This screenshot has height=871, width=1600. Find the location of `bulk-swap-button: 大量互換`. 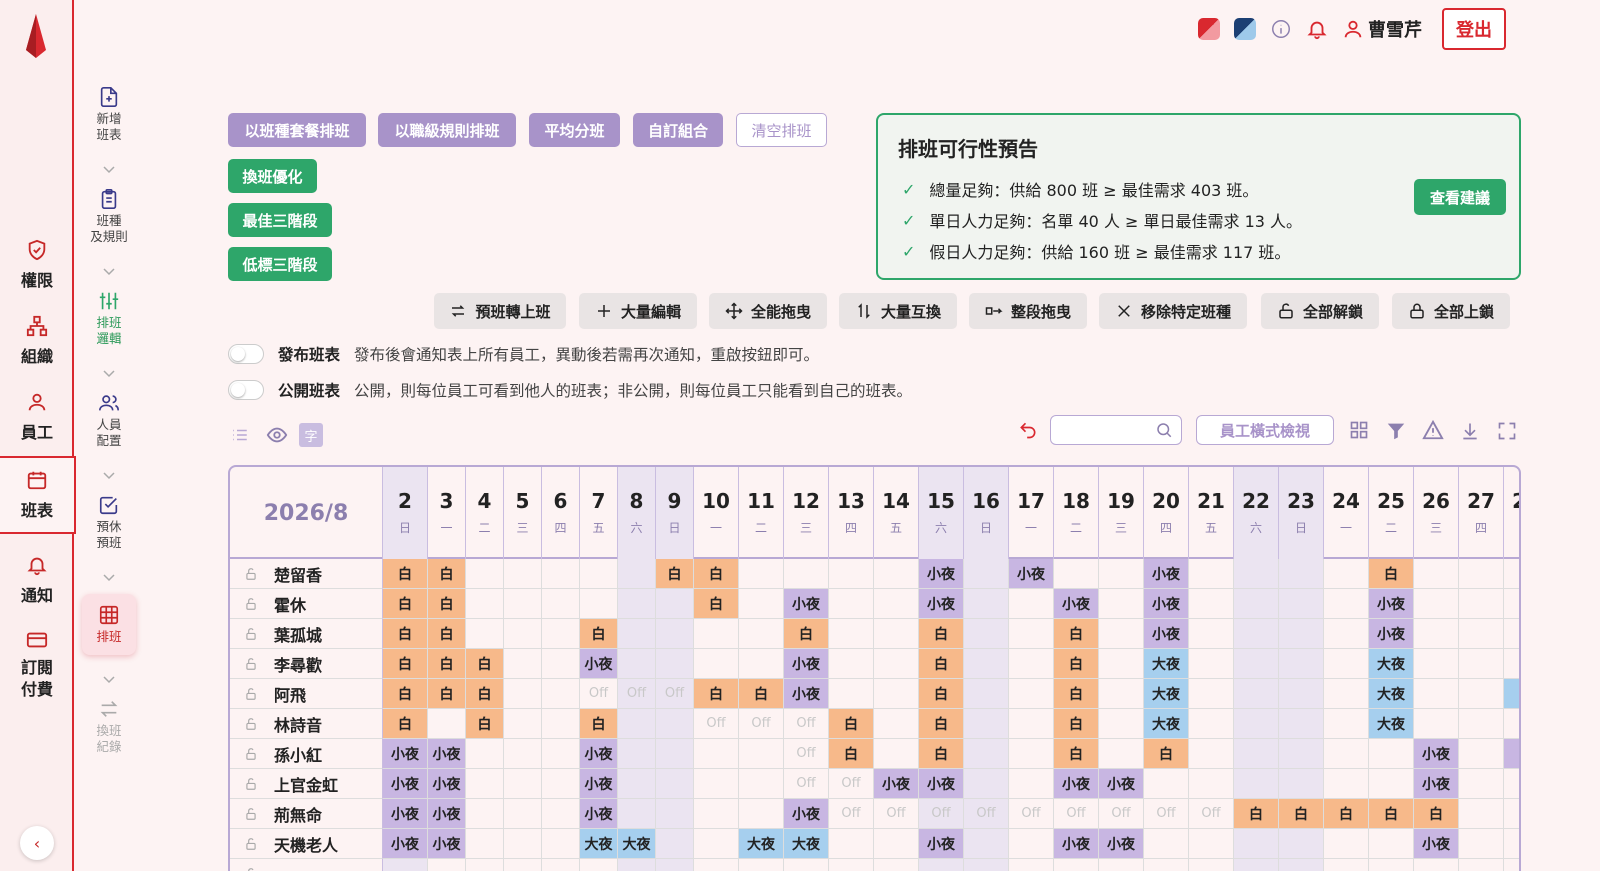

bulk-swap-button: 大量互換 is located at coordinates (898, 311).